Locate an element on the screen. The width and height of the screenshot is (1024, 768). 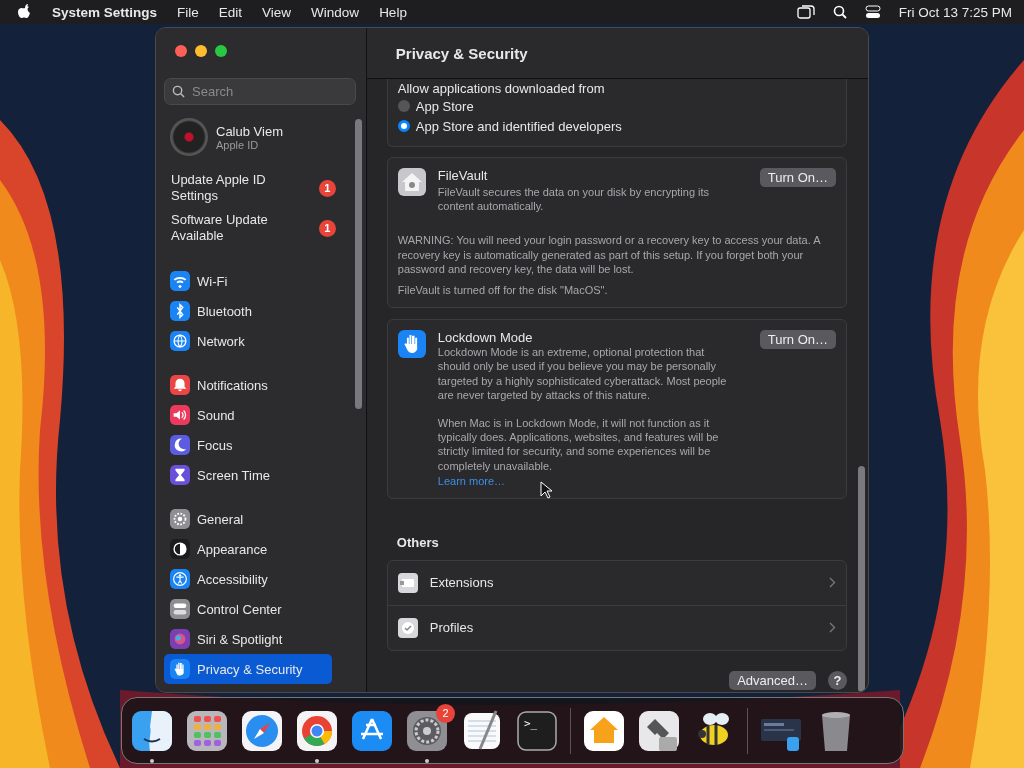
status-text: FileVault is turned off for the disk "MacOS". is located at coordinates (503, 290).